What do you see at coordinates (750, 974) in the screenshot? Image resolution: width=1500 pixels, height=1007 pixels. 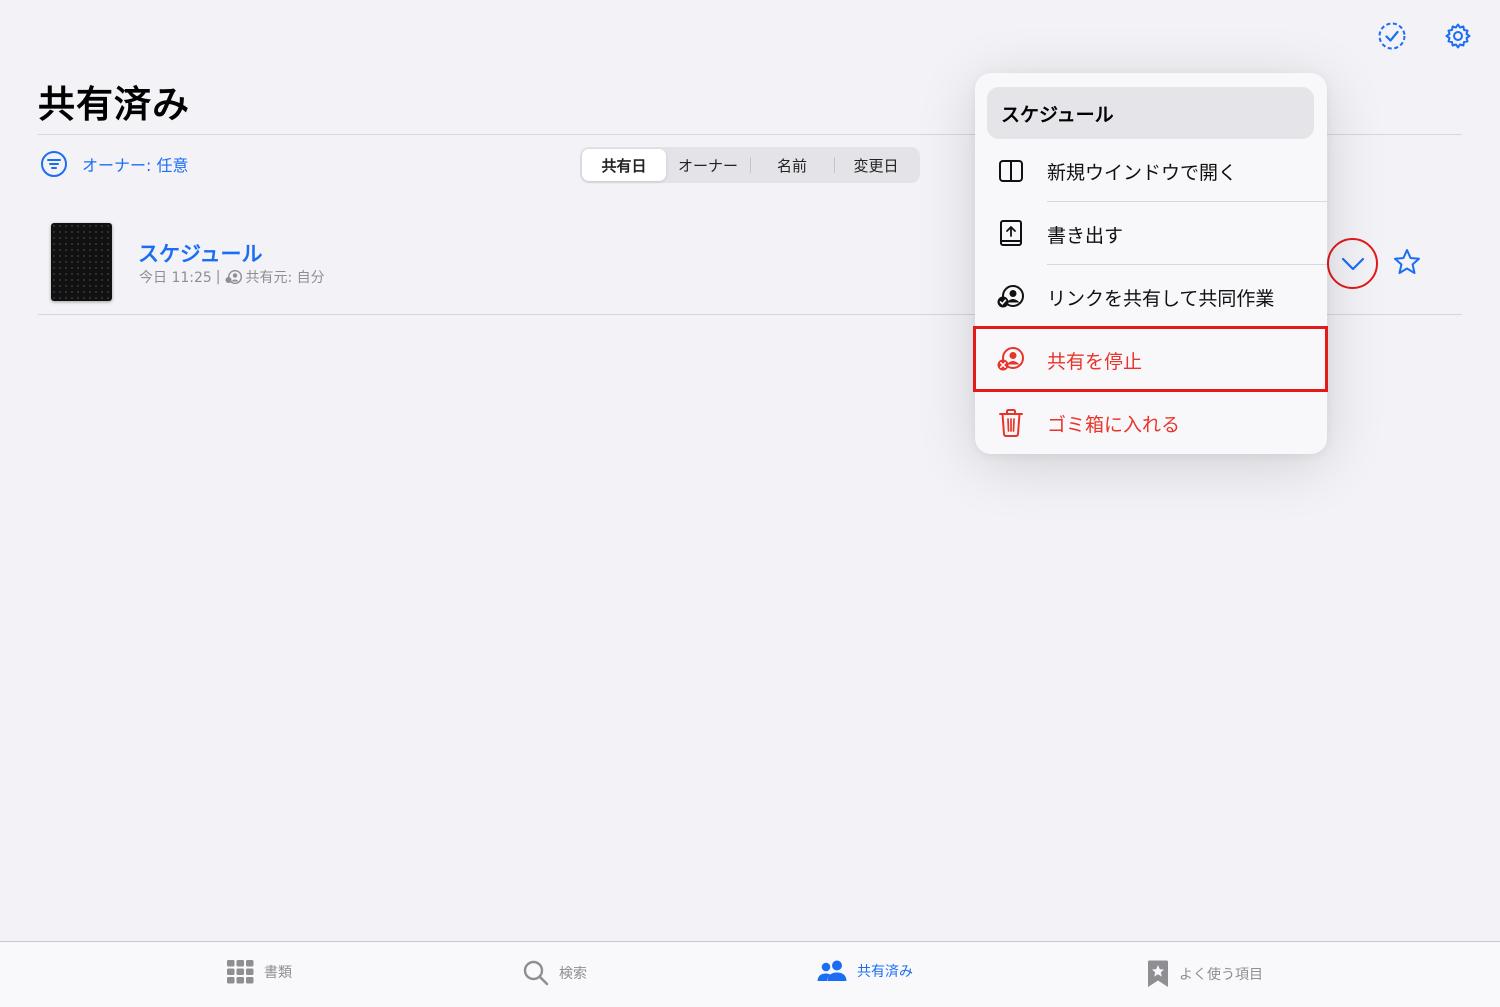 I see `tab-bar: 書類 検索 共有済み よく使う項目` at bounding box center [750, 974].